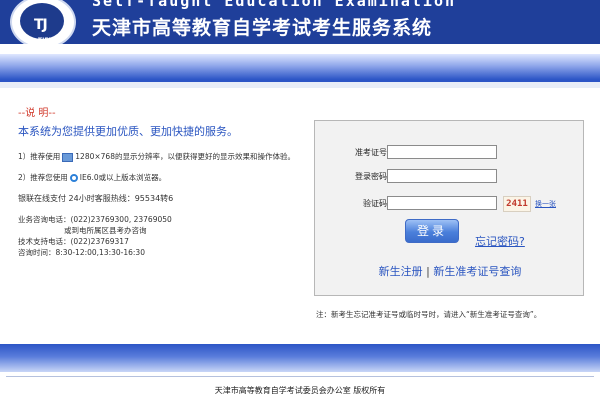 This screenshot has height=400, width=600. What do you see at coordinates (274, 5) in the screenshot?
I see `system-title-english: Self-Taught Education Examination` at bounding box center [274, 5].